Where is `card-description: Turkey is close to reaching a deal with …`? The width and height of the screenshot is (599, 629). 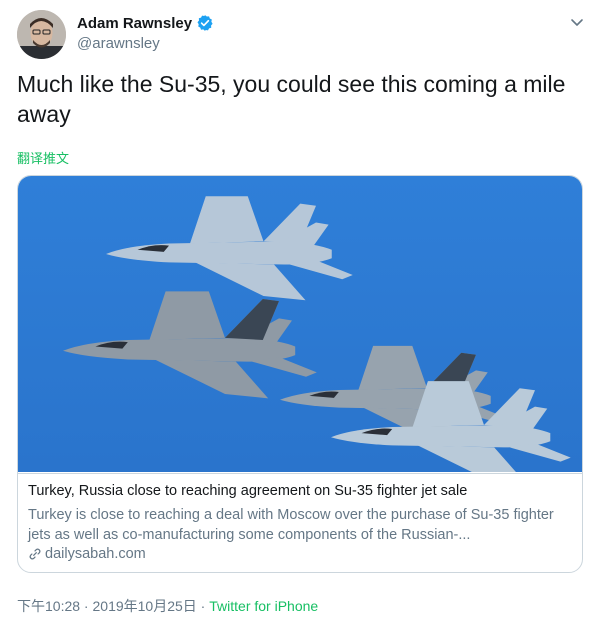 card-description: Turkey is close to reaching a deal with … is located at coordinates (291, 525).